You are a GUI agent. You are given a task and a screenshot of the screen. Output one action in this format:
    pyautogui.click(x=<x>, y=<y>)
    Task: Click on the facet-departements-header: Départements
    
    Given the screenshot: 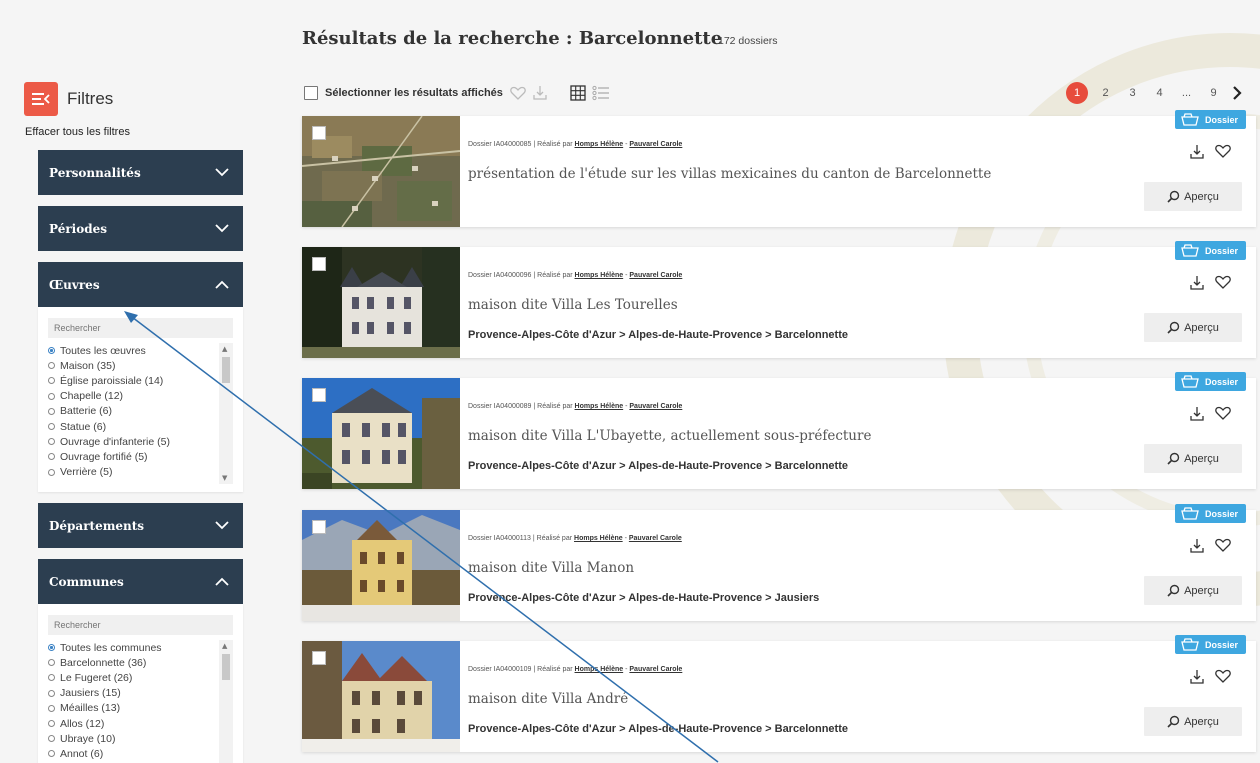 What is the action you would take?
    pyautogui.click(x=140, y=525)
    